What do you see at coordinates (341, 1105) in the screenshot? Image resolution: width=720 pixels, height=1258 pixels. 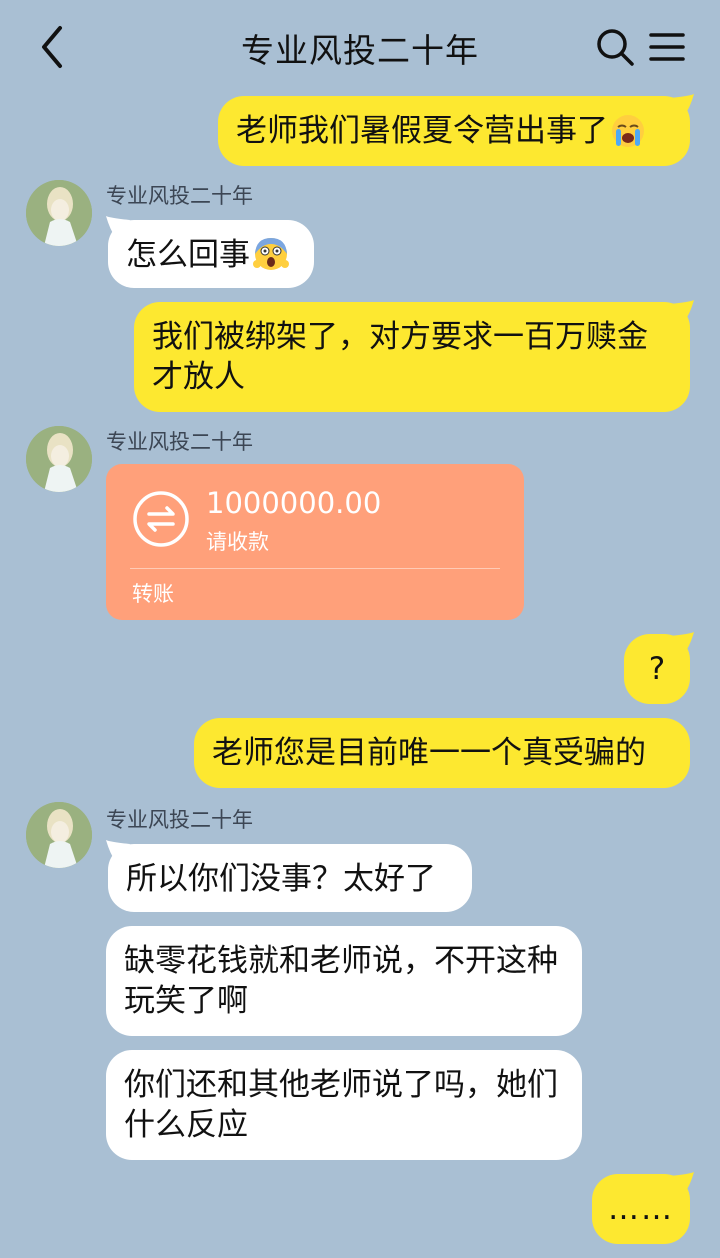 I see `message-text: 你们还和其他老师说了吗，她们什么反应` at bounding box center [341, 1105].